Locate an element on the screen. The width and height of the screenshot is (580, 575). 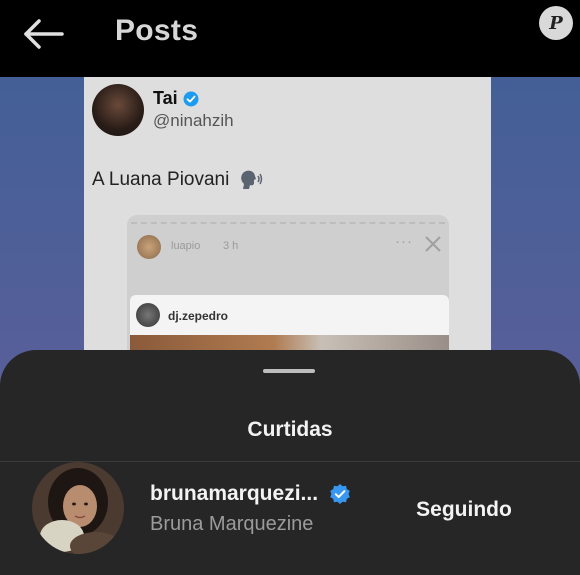
close-icon is located at coordinates (433, 244).